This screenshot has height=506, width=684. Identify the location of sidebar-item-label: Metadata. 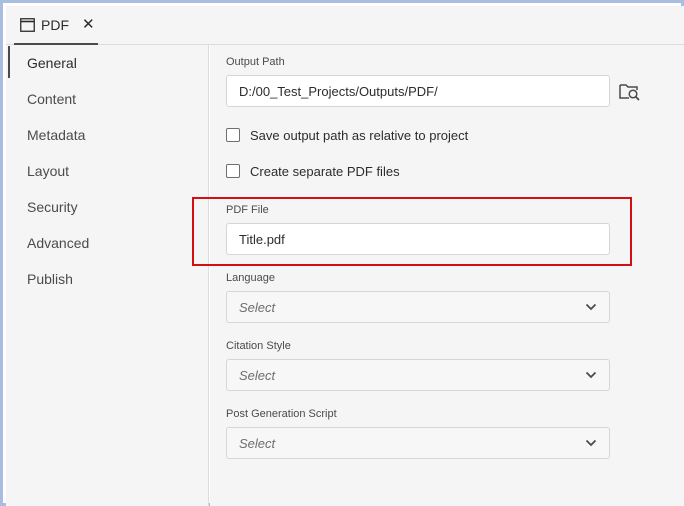
(56, 135).